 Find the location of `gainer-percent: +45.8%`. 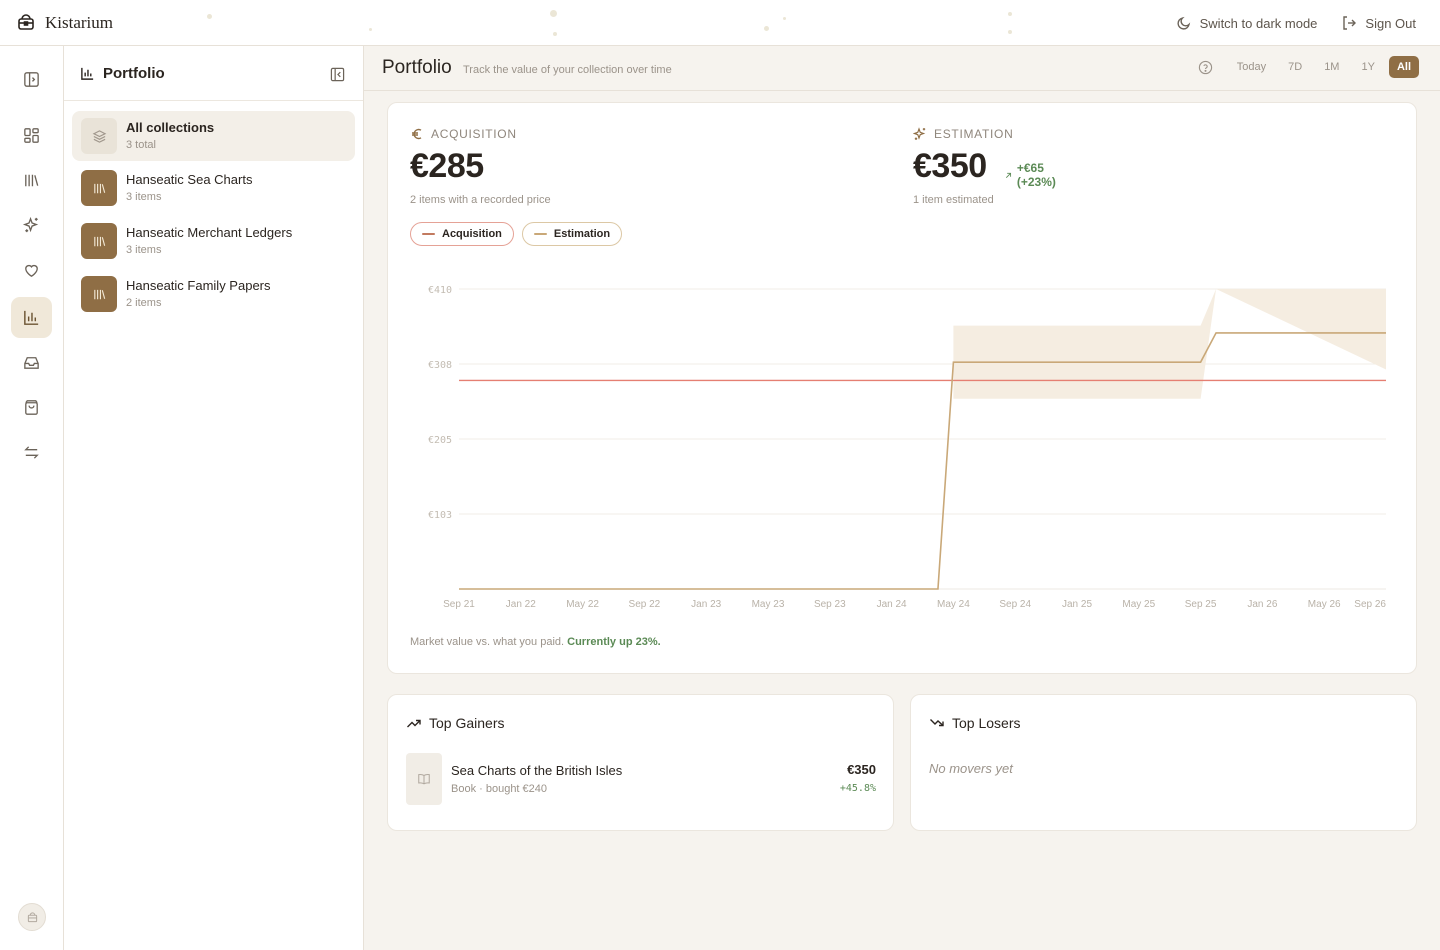

gainer-percent: +45.8% is located at coordinates (857, 788).